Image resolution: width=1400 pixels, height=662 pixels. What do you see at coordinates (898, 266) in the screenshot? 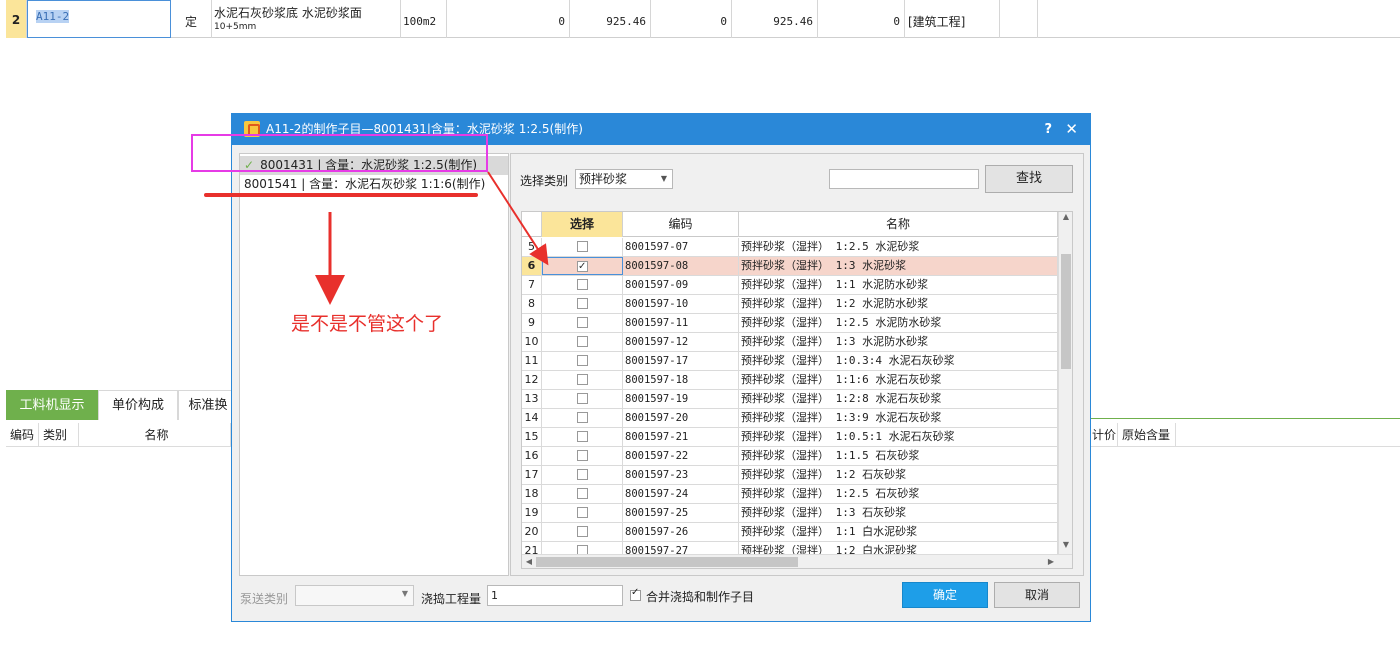
I see `name-cell: 预拌砂浆（湿拌） 1:3 水泥砂浆` at bounding box center [898, 266].